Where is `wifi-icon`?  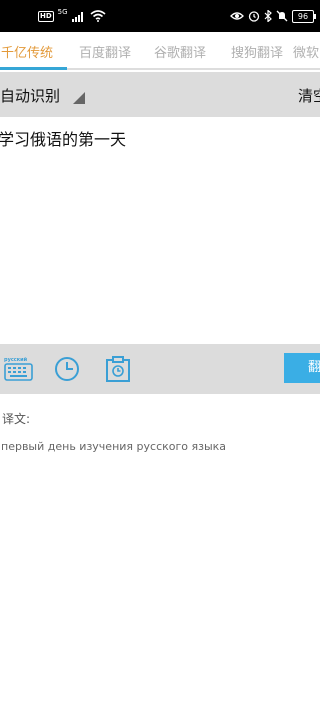
wifi-icon is located at coordinates (98, 16).